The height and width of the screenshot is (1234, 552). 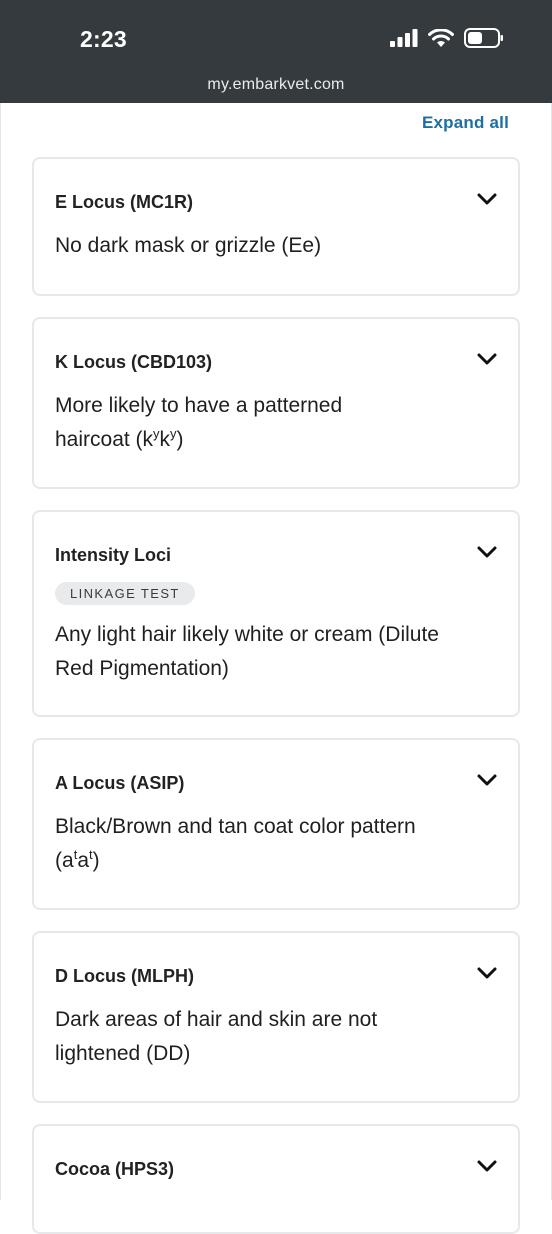 What do you see at coordinates (404, 38) in the screenshot?
I see `signal-icon` at bounding box center [404, 38].